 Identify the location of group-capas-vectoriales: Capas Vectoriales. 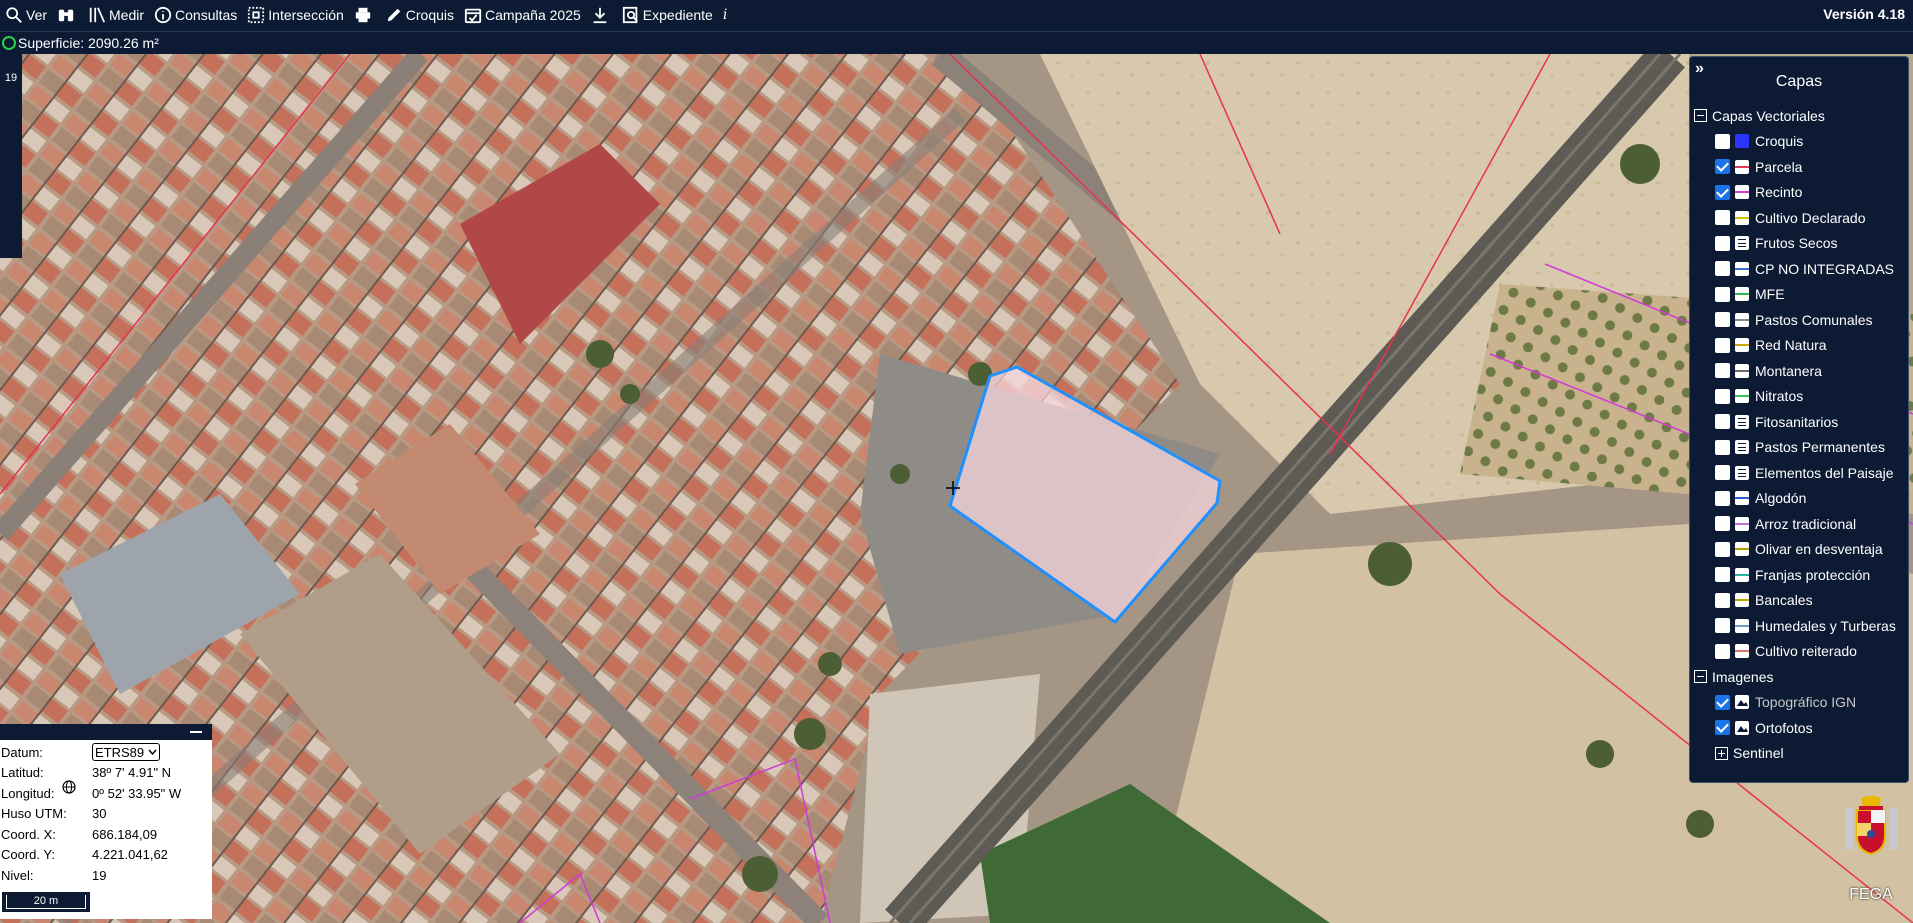
(1799, 116).